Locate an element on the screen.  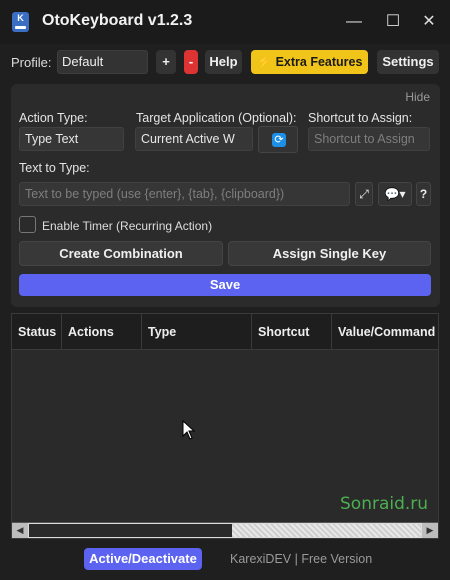
title-bar: K OtoKeyboard v1.2.3 — ☐ ✕ is located at coordinates (225, 22).